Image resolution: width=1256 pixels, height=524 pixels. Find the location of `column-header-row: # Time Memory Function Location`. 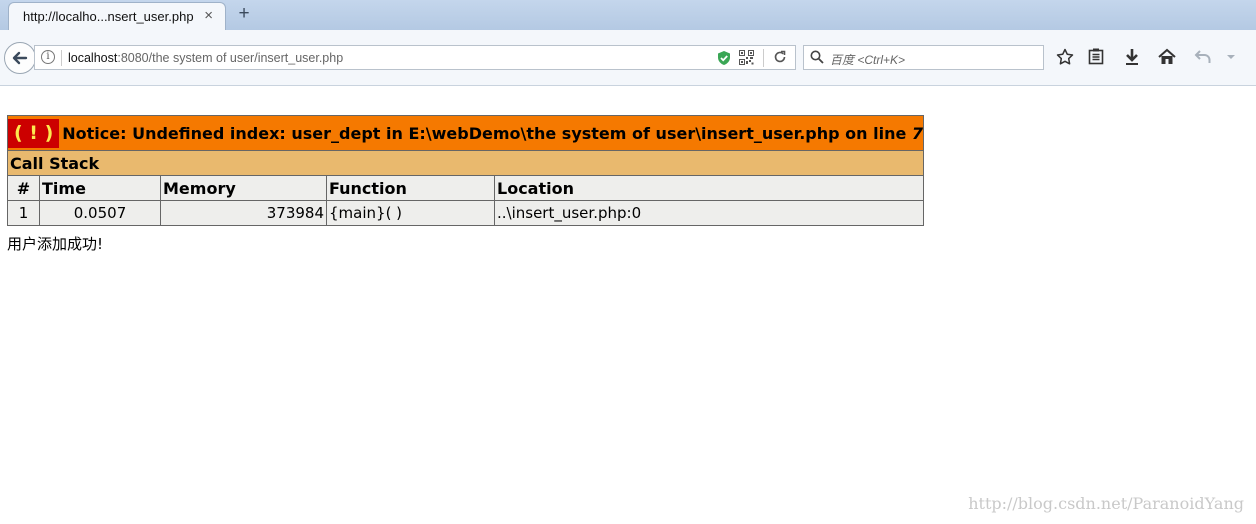

column-header-row: # Time Memory Function Location is located at coordinates (466, 188).